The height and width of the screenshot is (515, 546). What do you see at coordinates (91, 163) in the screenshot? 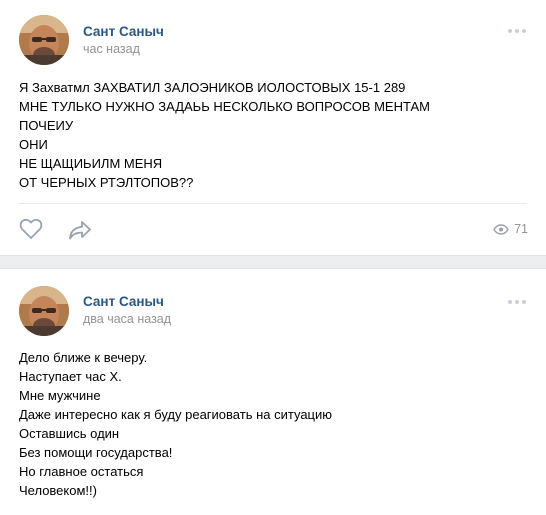
I see `post-text-line: НЕ ЩАЩИЬИЛМ МЕНЯ` at bounding box center [91, 163].